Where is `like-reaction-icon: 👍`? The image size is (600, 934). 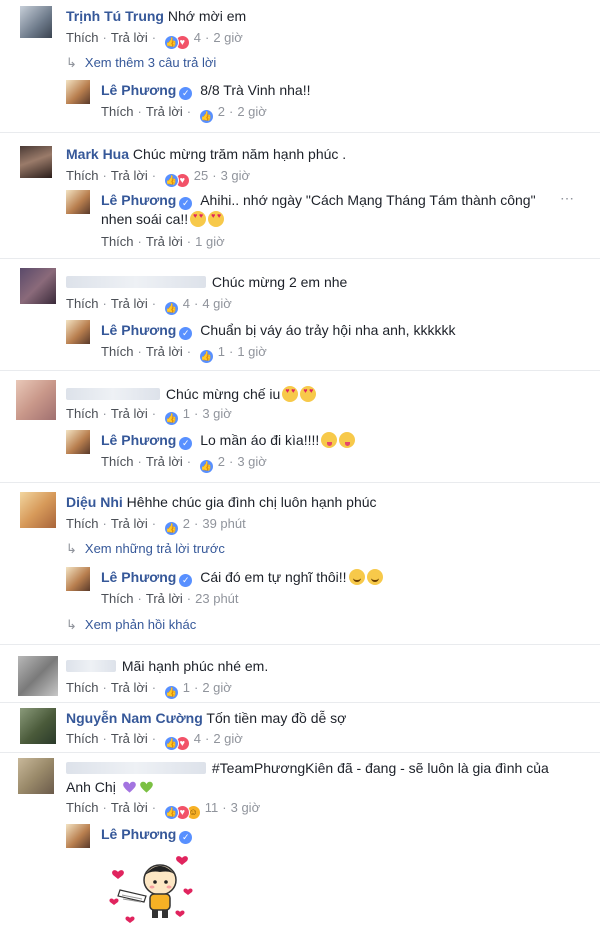 like-reaction-icon: 👍 is located at coordinates (171, 308).